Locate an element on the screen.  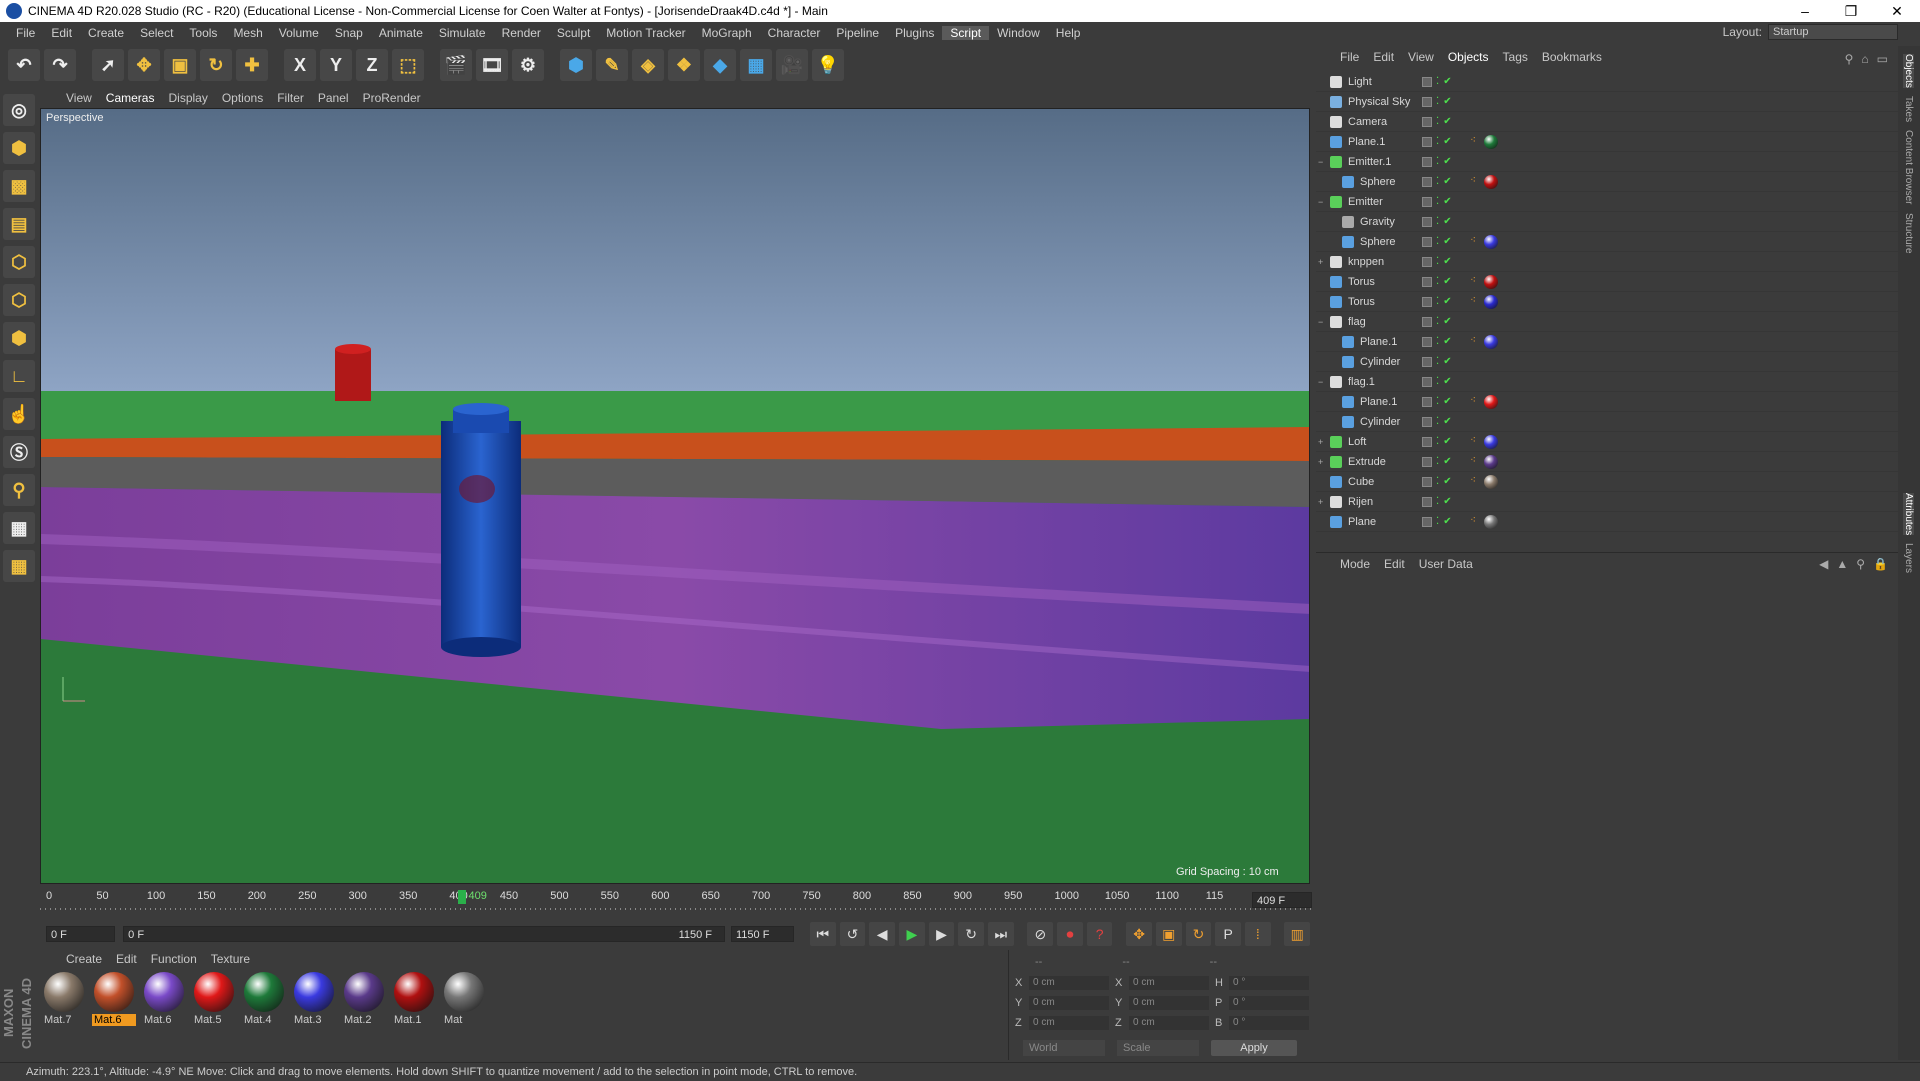
object-row: Gravity ⁚ ✔ is located at coordinates (1607, 222).